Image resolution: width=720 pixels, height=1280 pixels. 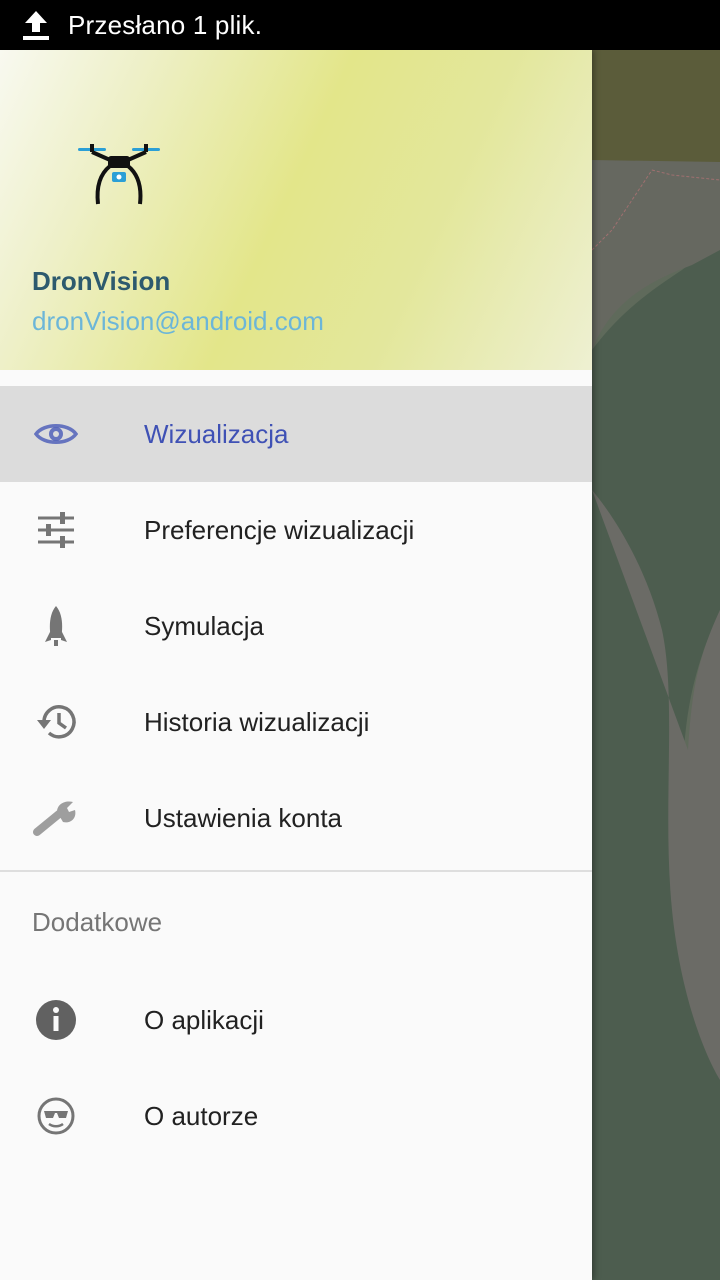 I want to click on drone-icon, so click(x=119, y=174).